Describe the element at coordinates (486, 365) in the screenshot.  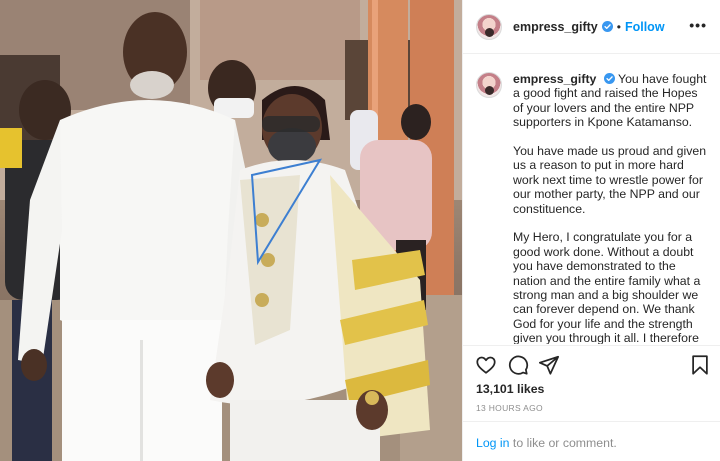
I see `heart-icon` at that location.